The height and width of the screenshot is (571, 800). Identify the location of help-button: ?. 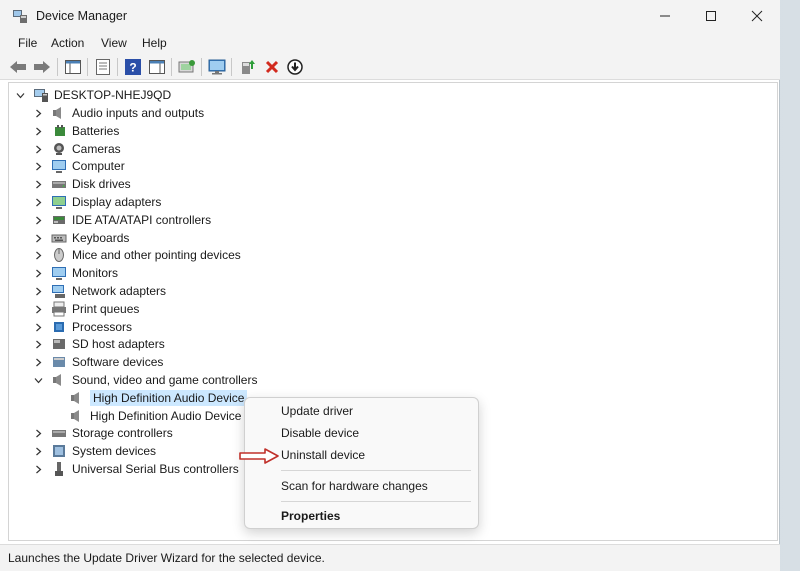
(133, 67).